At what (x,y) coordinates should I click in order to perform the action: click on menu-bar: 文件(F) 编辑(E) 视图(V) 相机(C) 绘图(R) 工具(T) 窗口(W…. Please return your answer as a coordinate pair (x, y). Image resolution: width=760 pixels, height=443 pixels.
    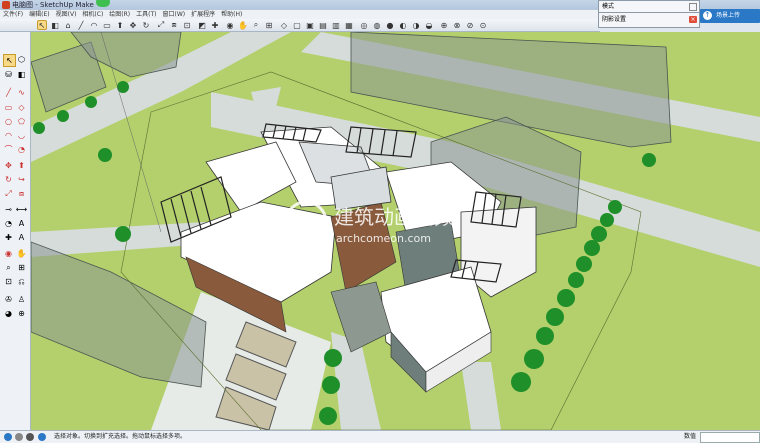
    Looking at the image, I should click on (301, 14).